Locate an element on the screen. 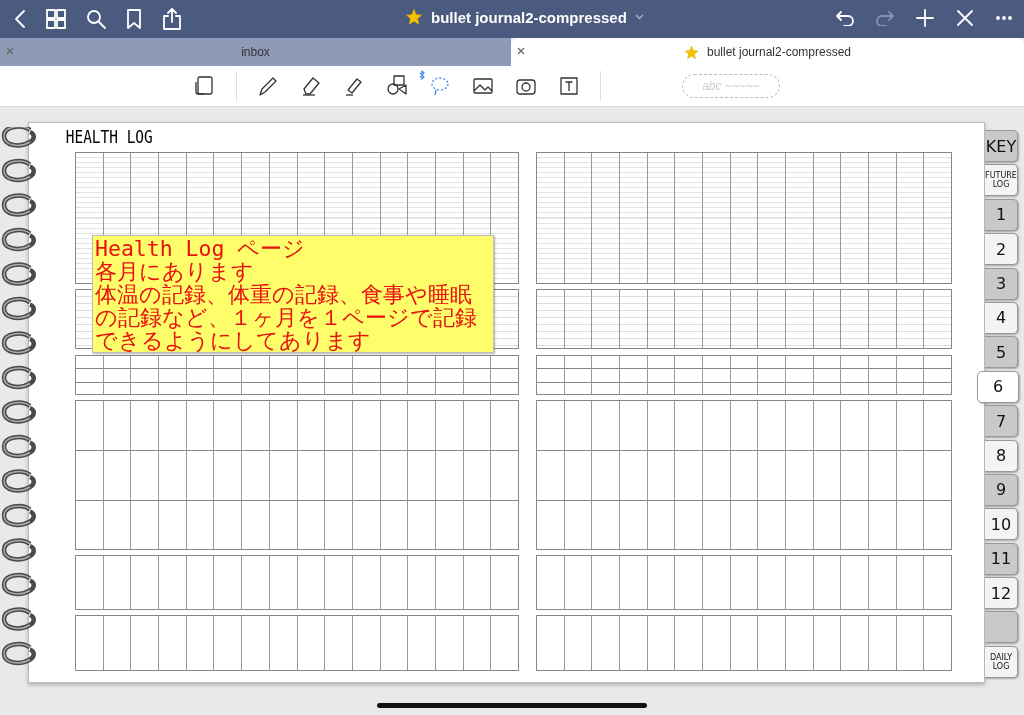 This screenshot has width=1024, height=715. section-tab: 1 is located at coordinates (1001, 214).